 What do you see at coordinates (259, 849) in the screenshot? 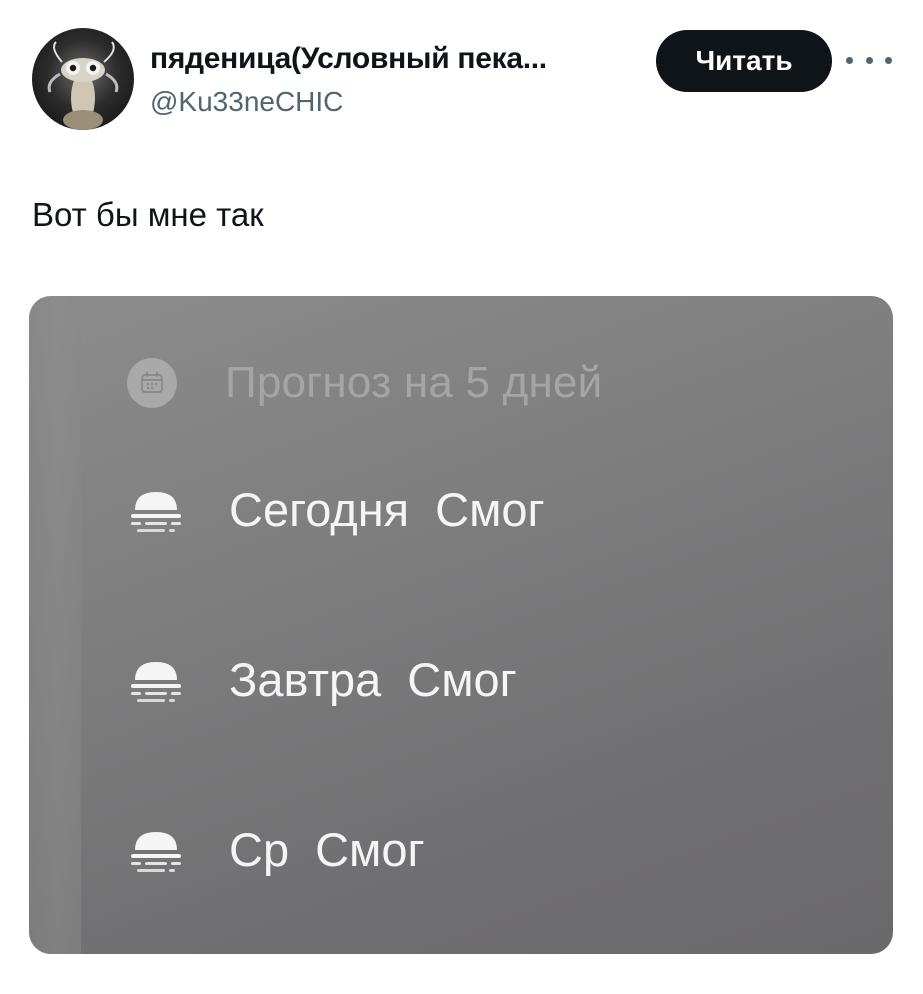
I see `forecast-day: Ср` at bounding box center [259, 849].